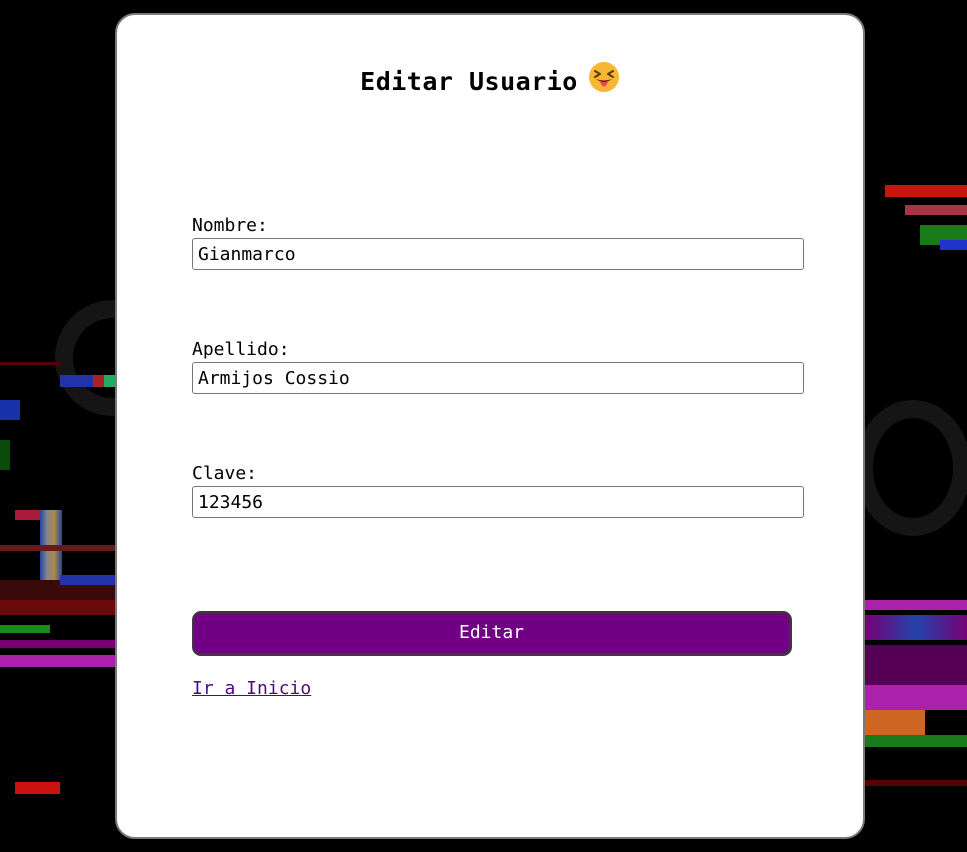 The width and height of the screenshot is (967, 852). What do you see at coordinates (498, 502) in the screenshot?
I see `clave-input` at bounding box center [498, 502].